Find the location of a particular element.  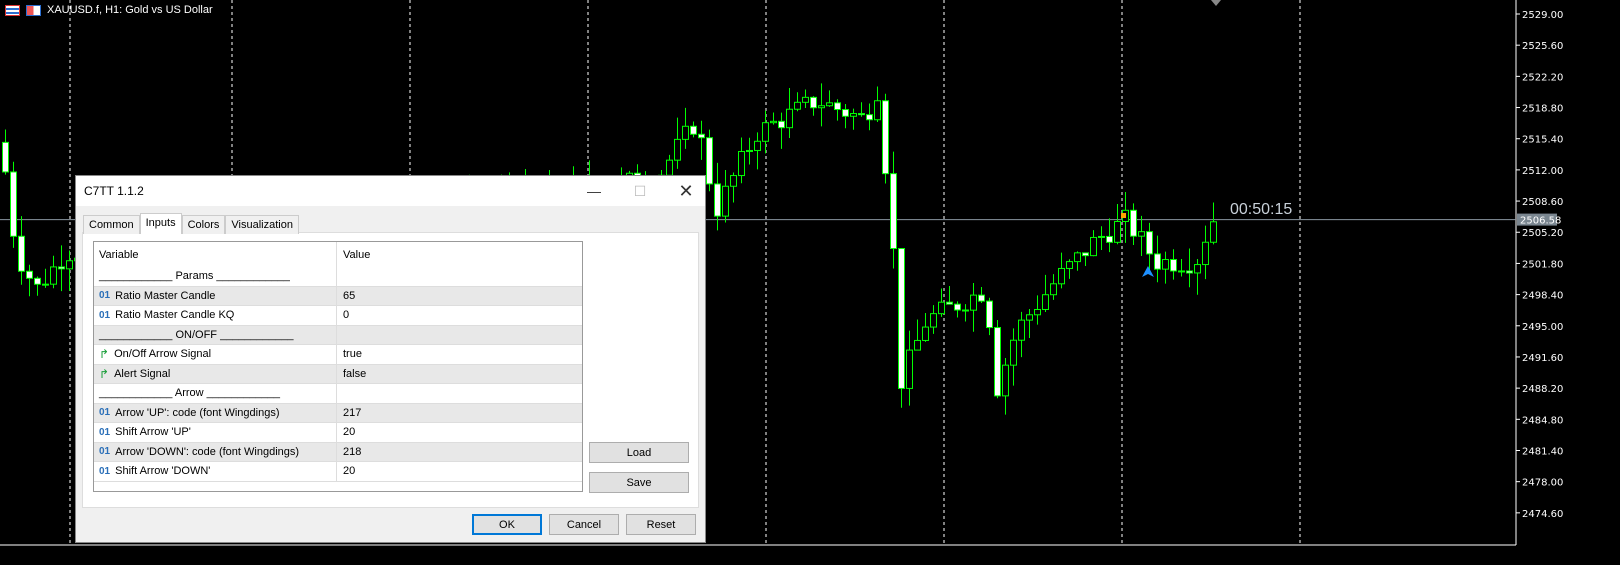

ok-button: OK is located at coordinates (507, 524).